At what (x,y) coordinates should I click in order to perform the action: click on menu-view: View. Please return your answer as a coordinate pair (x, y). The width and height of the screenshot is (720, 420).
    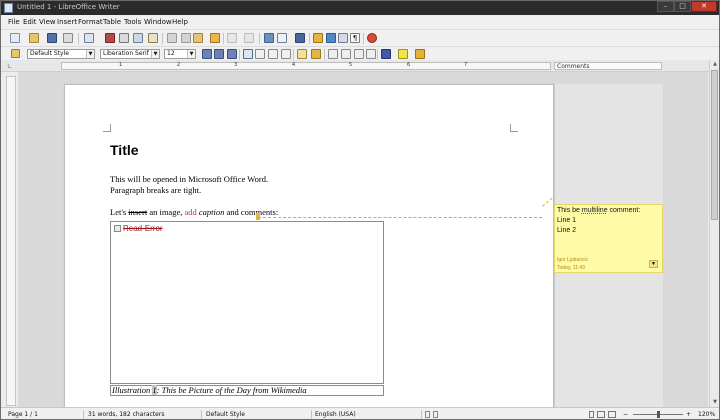
    Looking at the image, I should click on (47, 22).